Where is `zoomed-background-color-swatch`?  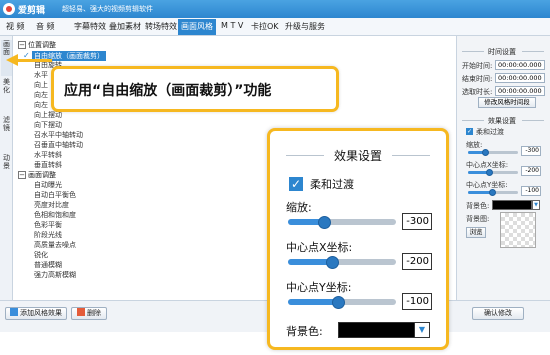
zoomed-background-color-swatch is located at coordinates (377, 330).